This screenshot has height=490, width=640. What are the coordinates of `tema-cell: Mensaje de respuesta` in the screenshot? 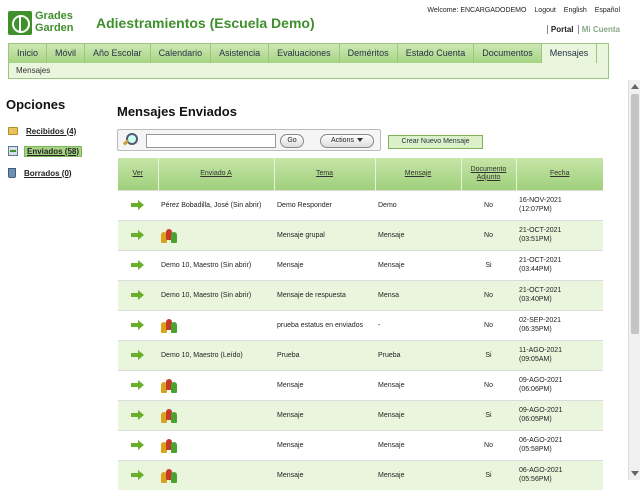 It's located at (324, 294).